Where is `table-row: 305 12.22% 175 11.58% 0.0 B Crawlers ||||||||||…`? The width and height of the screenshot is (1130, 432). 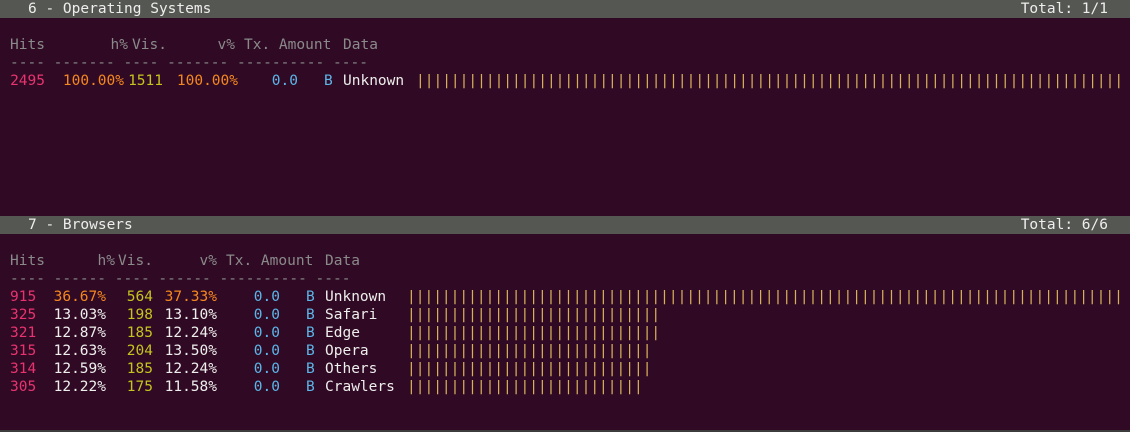 table-row: 305 12.22% 175 11.58% 0.0 B Crawlers ||||||||||… is located at coordinates (570, 387).